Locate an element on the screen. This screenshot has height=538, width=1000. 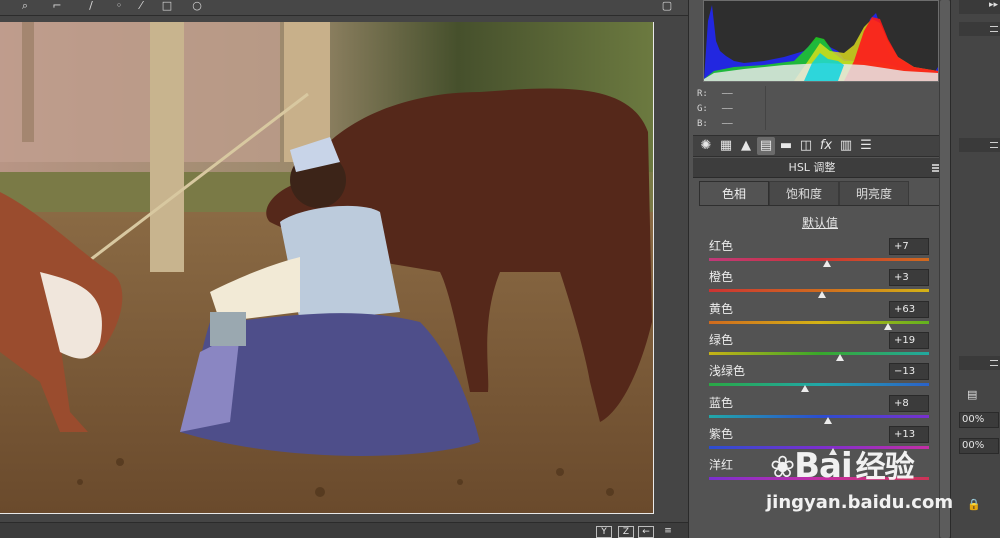
redeye-icon: ◦ is located at coordinates (119, 6).